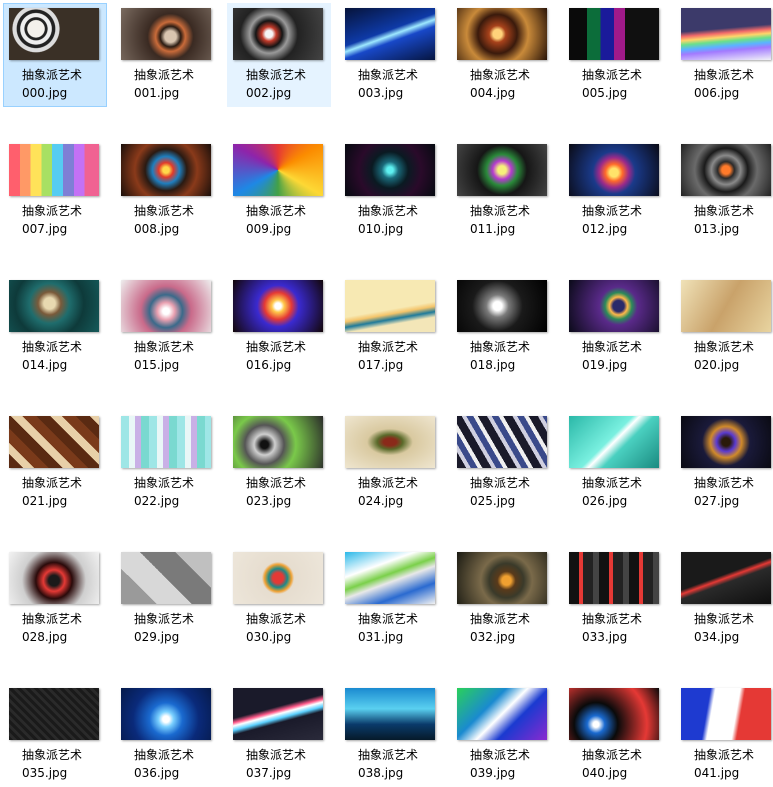 The image size is (773, 787). Describe the element at coordinates (166, 170) in the screenshot. I see `flower-fractal-image-icon` at that location.